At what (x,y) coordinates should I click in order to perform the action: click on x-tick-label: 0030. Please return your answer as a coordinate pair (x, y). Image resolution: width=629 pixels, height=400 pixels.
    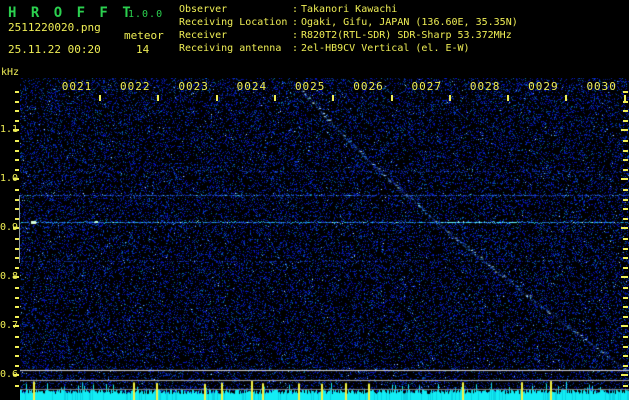
    Looking at the image, I should click on (601, 86).